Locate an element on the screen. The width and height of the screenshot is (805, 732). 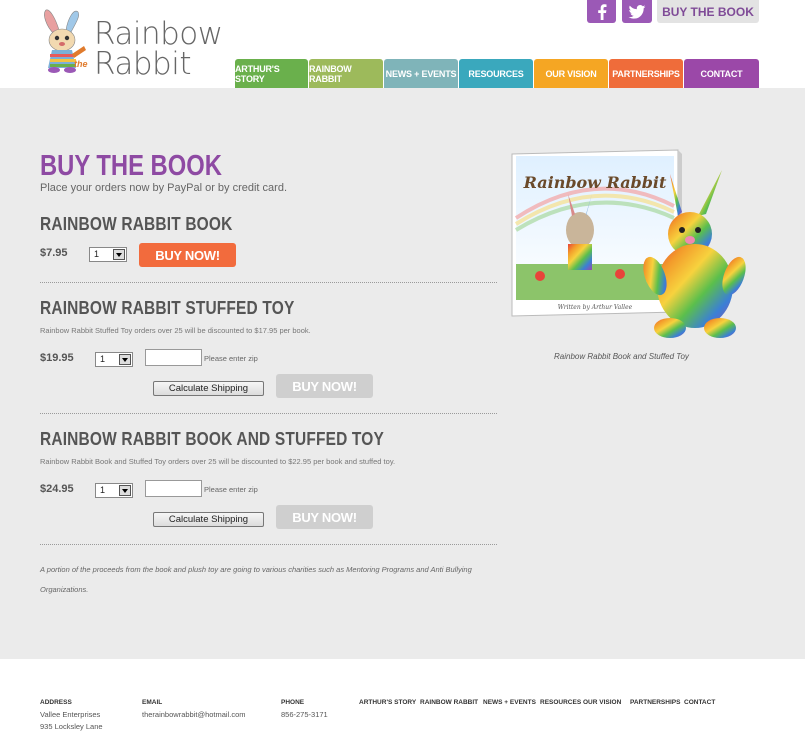
zip-input-bundle is located at coordinates (173, 488).